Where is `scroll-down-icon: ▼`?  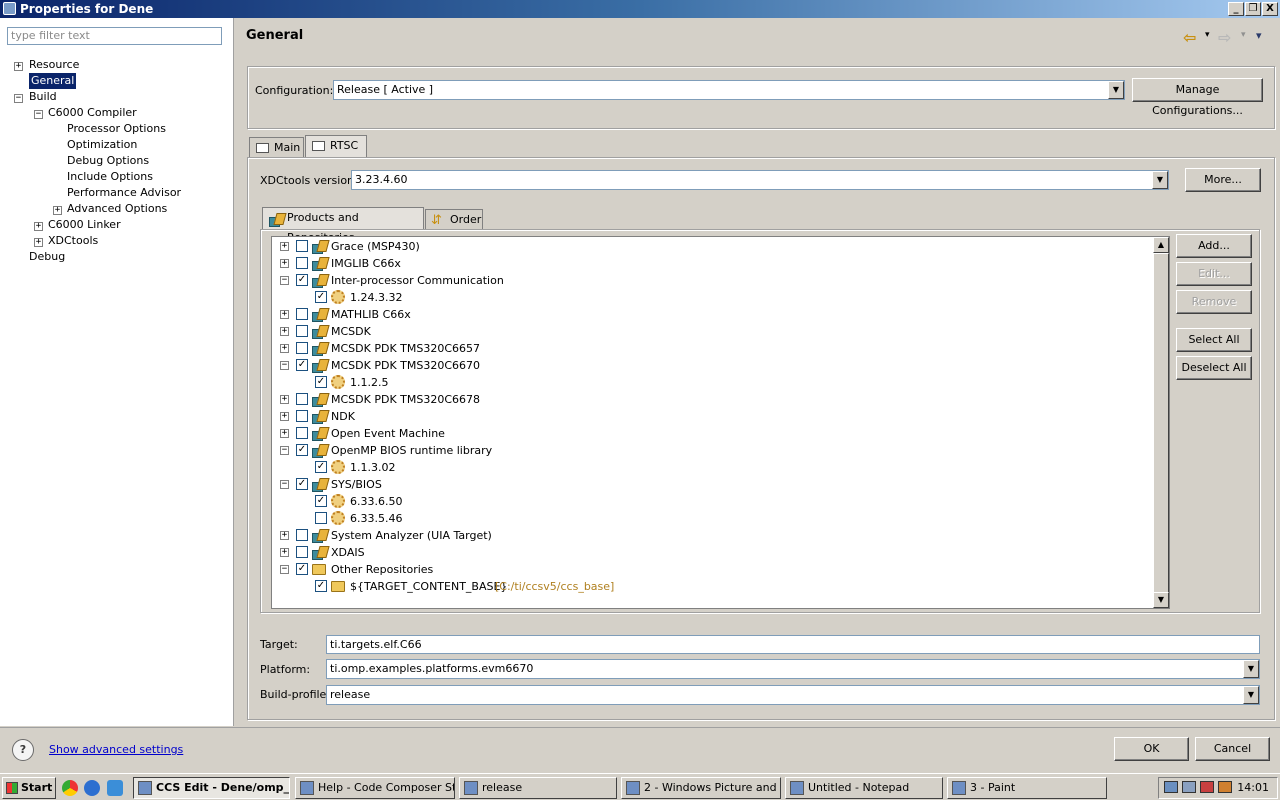 scroll-down-icon: ▼ is located at coordinates (1161, 600).